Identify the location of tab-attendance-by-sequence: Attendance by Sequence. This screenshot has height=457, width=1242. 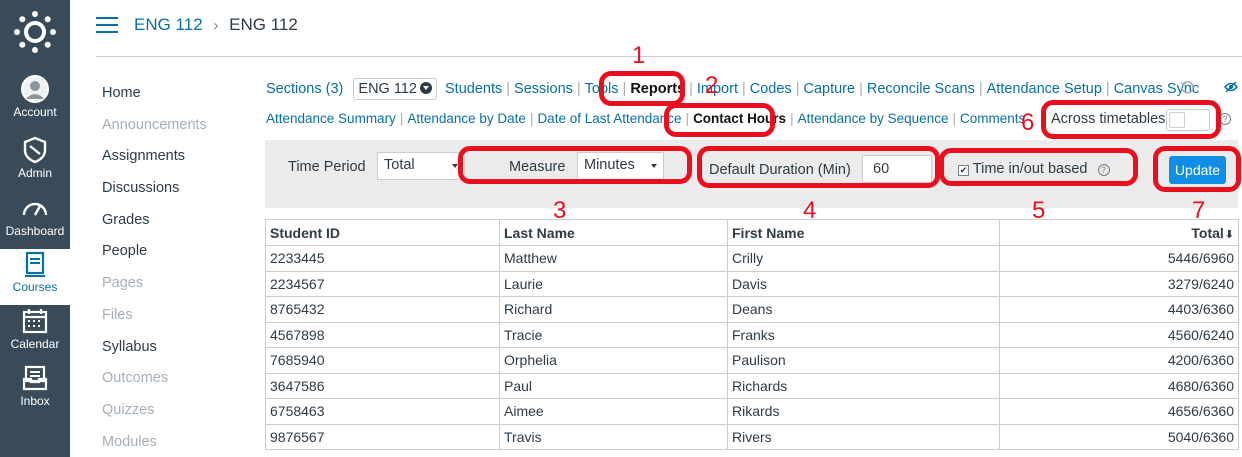
(873, 118).